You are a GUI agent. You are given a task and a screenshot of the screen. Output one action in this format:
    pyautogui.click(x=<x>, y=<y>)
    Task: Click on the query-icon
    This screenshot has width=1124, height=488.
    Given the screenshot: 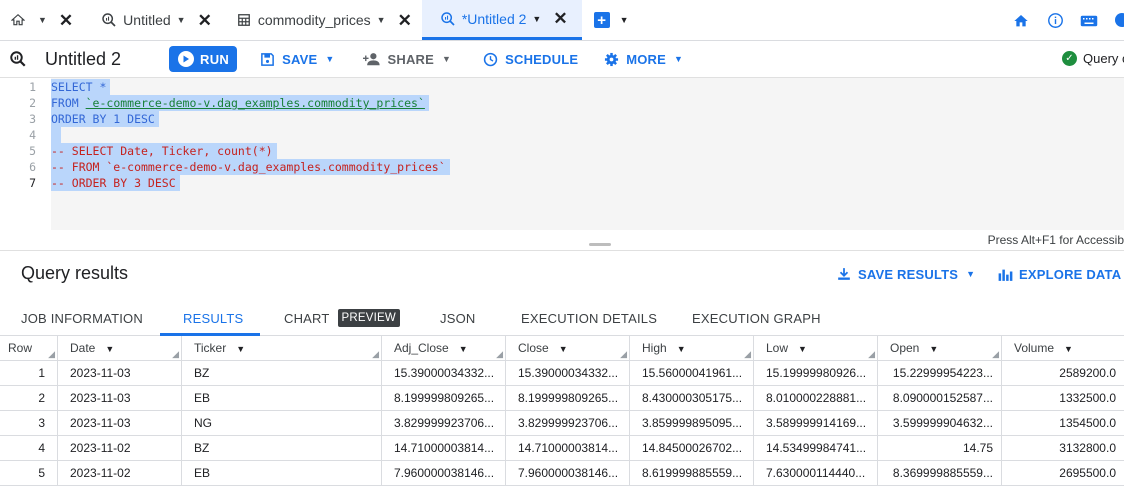 What is the action you would take?
    pyautogui.click(x=109, y=20)
    